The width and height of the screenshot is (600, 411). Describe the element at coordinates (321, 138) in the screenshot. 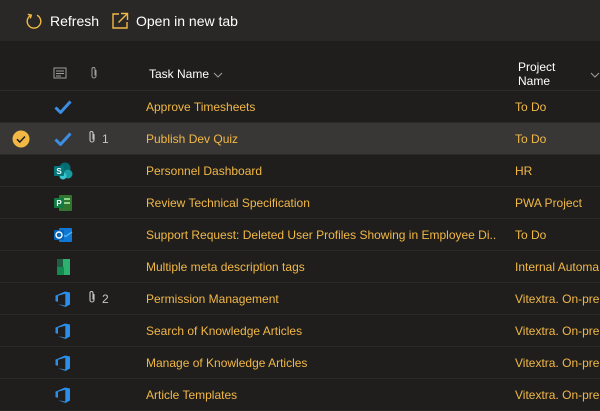

I see `task-name-link: Publish Dev Quiz` at that location.